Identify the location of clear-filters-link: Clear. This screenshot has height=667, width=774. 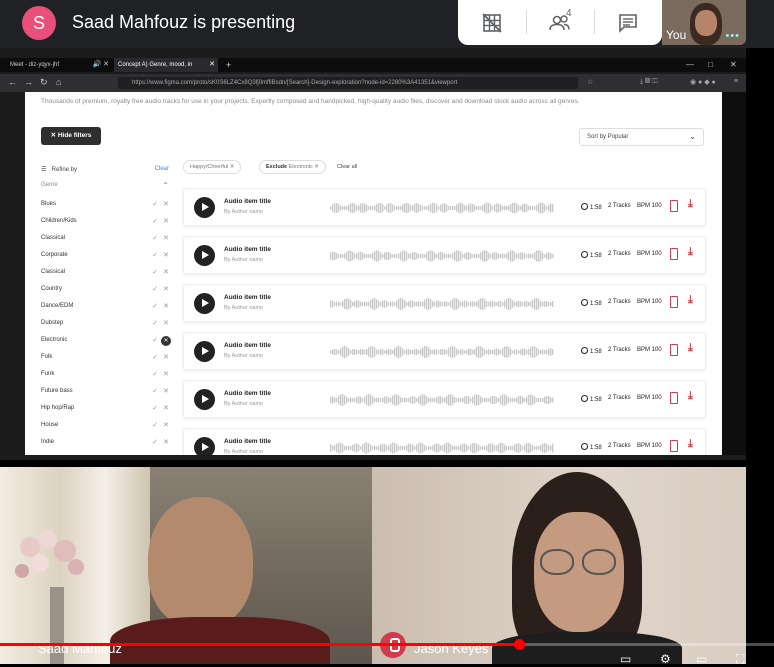
(162, 169).